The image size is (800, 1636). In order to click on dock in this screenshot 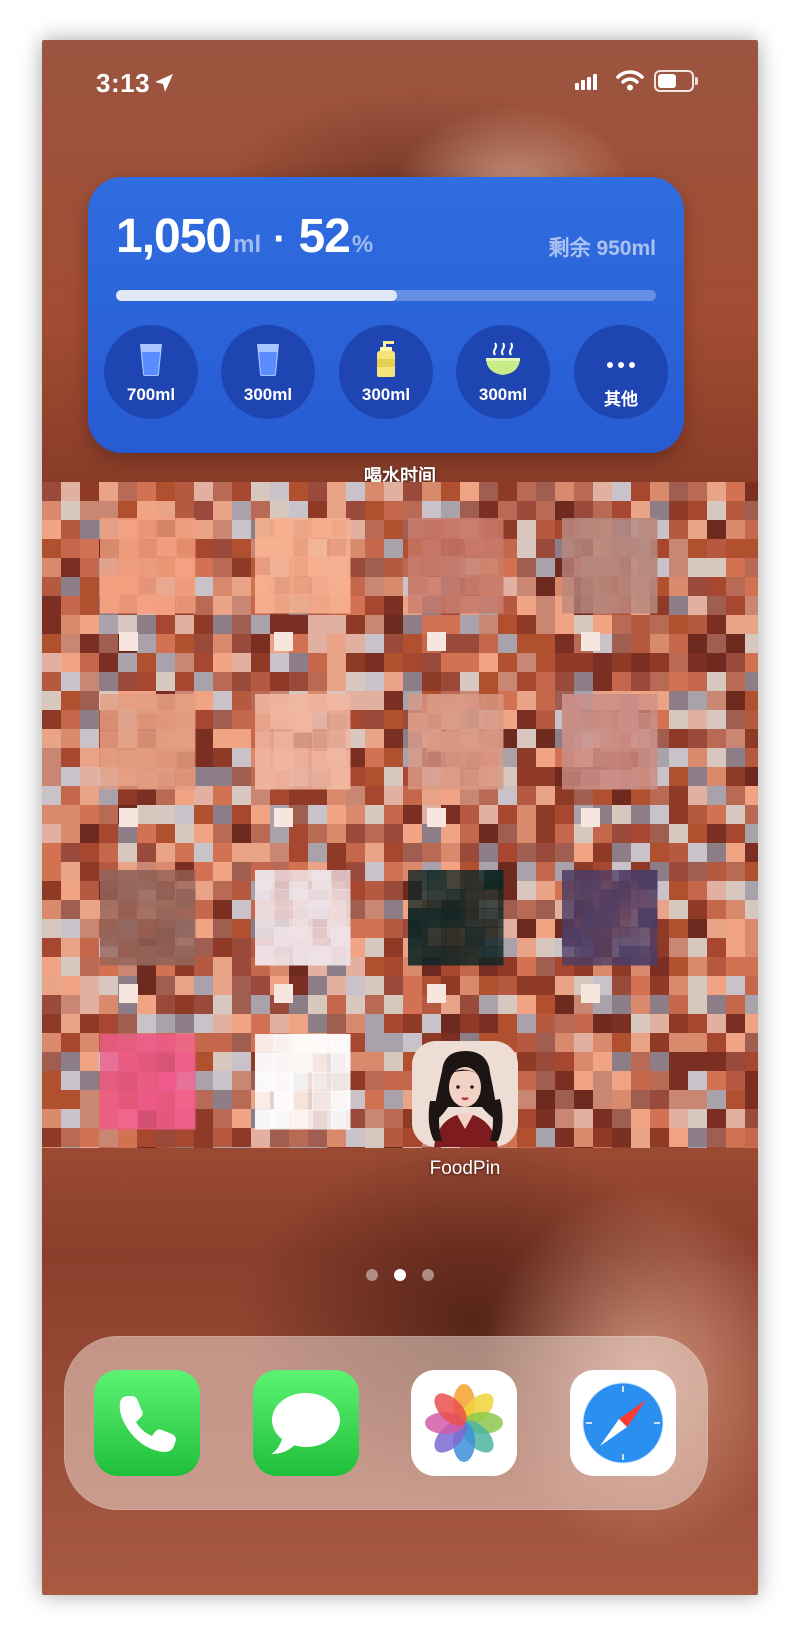, I will do `click(386, 1423)`.